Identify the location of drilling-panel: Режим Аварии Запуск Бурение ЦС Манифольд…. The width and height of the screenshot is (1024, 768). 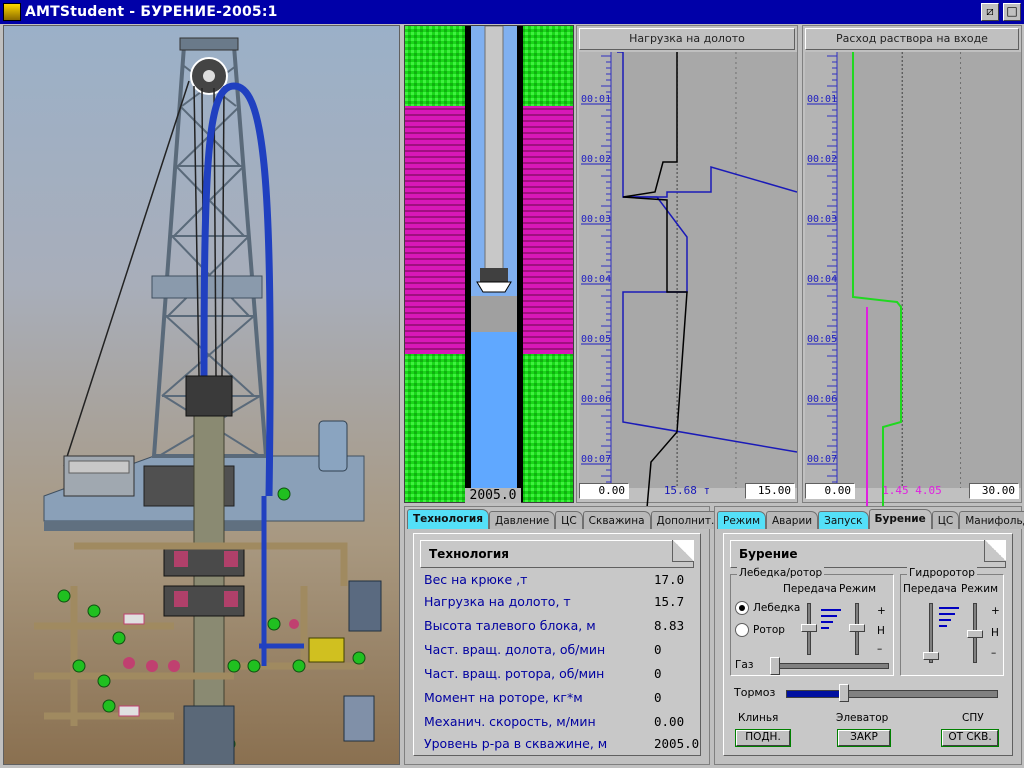
(869, 635).